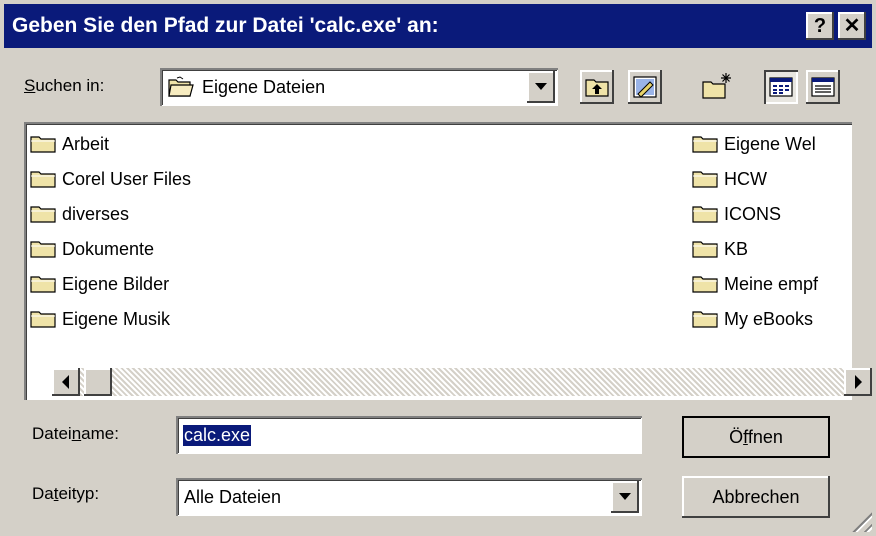 The width and height of the screenshot is (876, 536). I want to click on list-item: Eigene Bilder, so click(99, 284).